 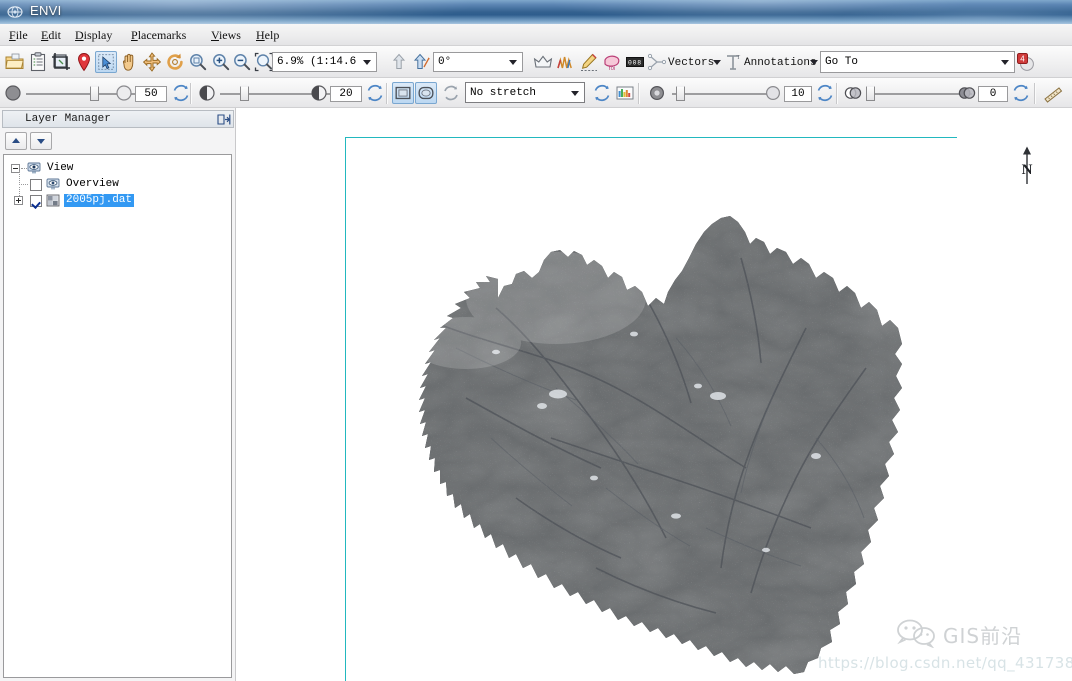 I want to click on menu-edit: Edit, so click(x=51, y=35).